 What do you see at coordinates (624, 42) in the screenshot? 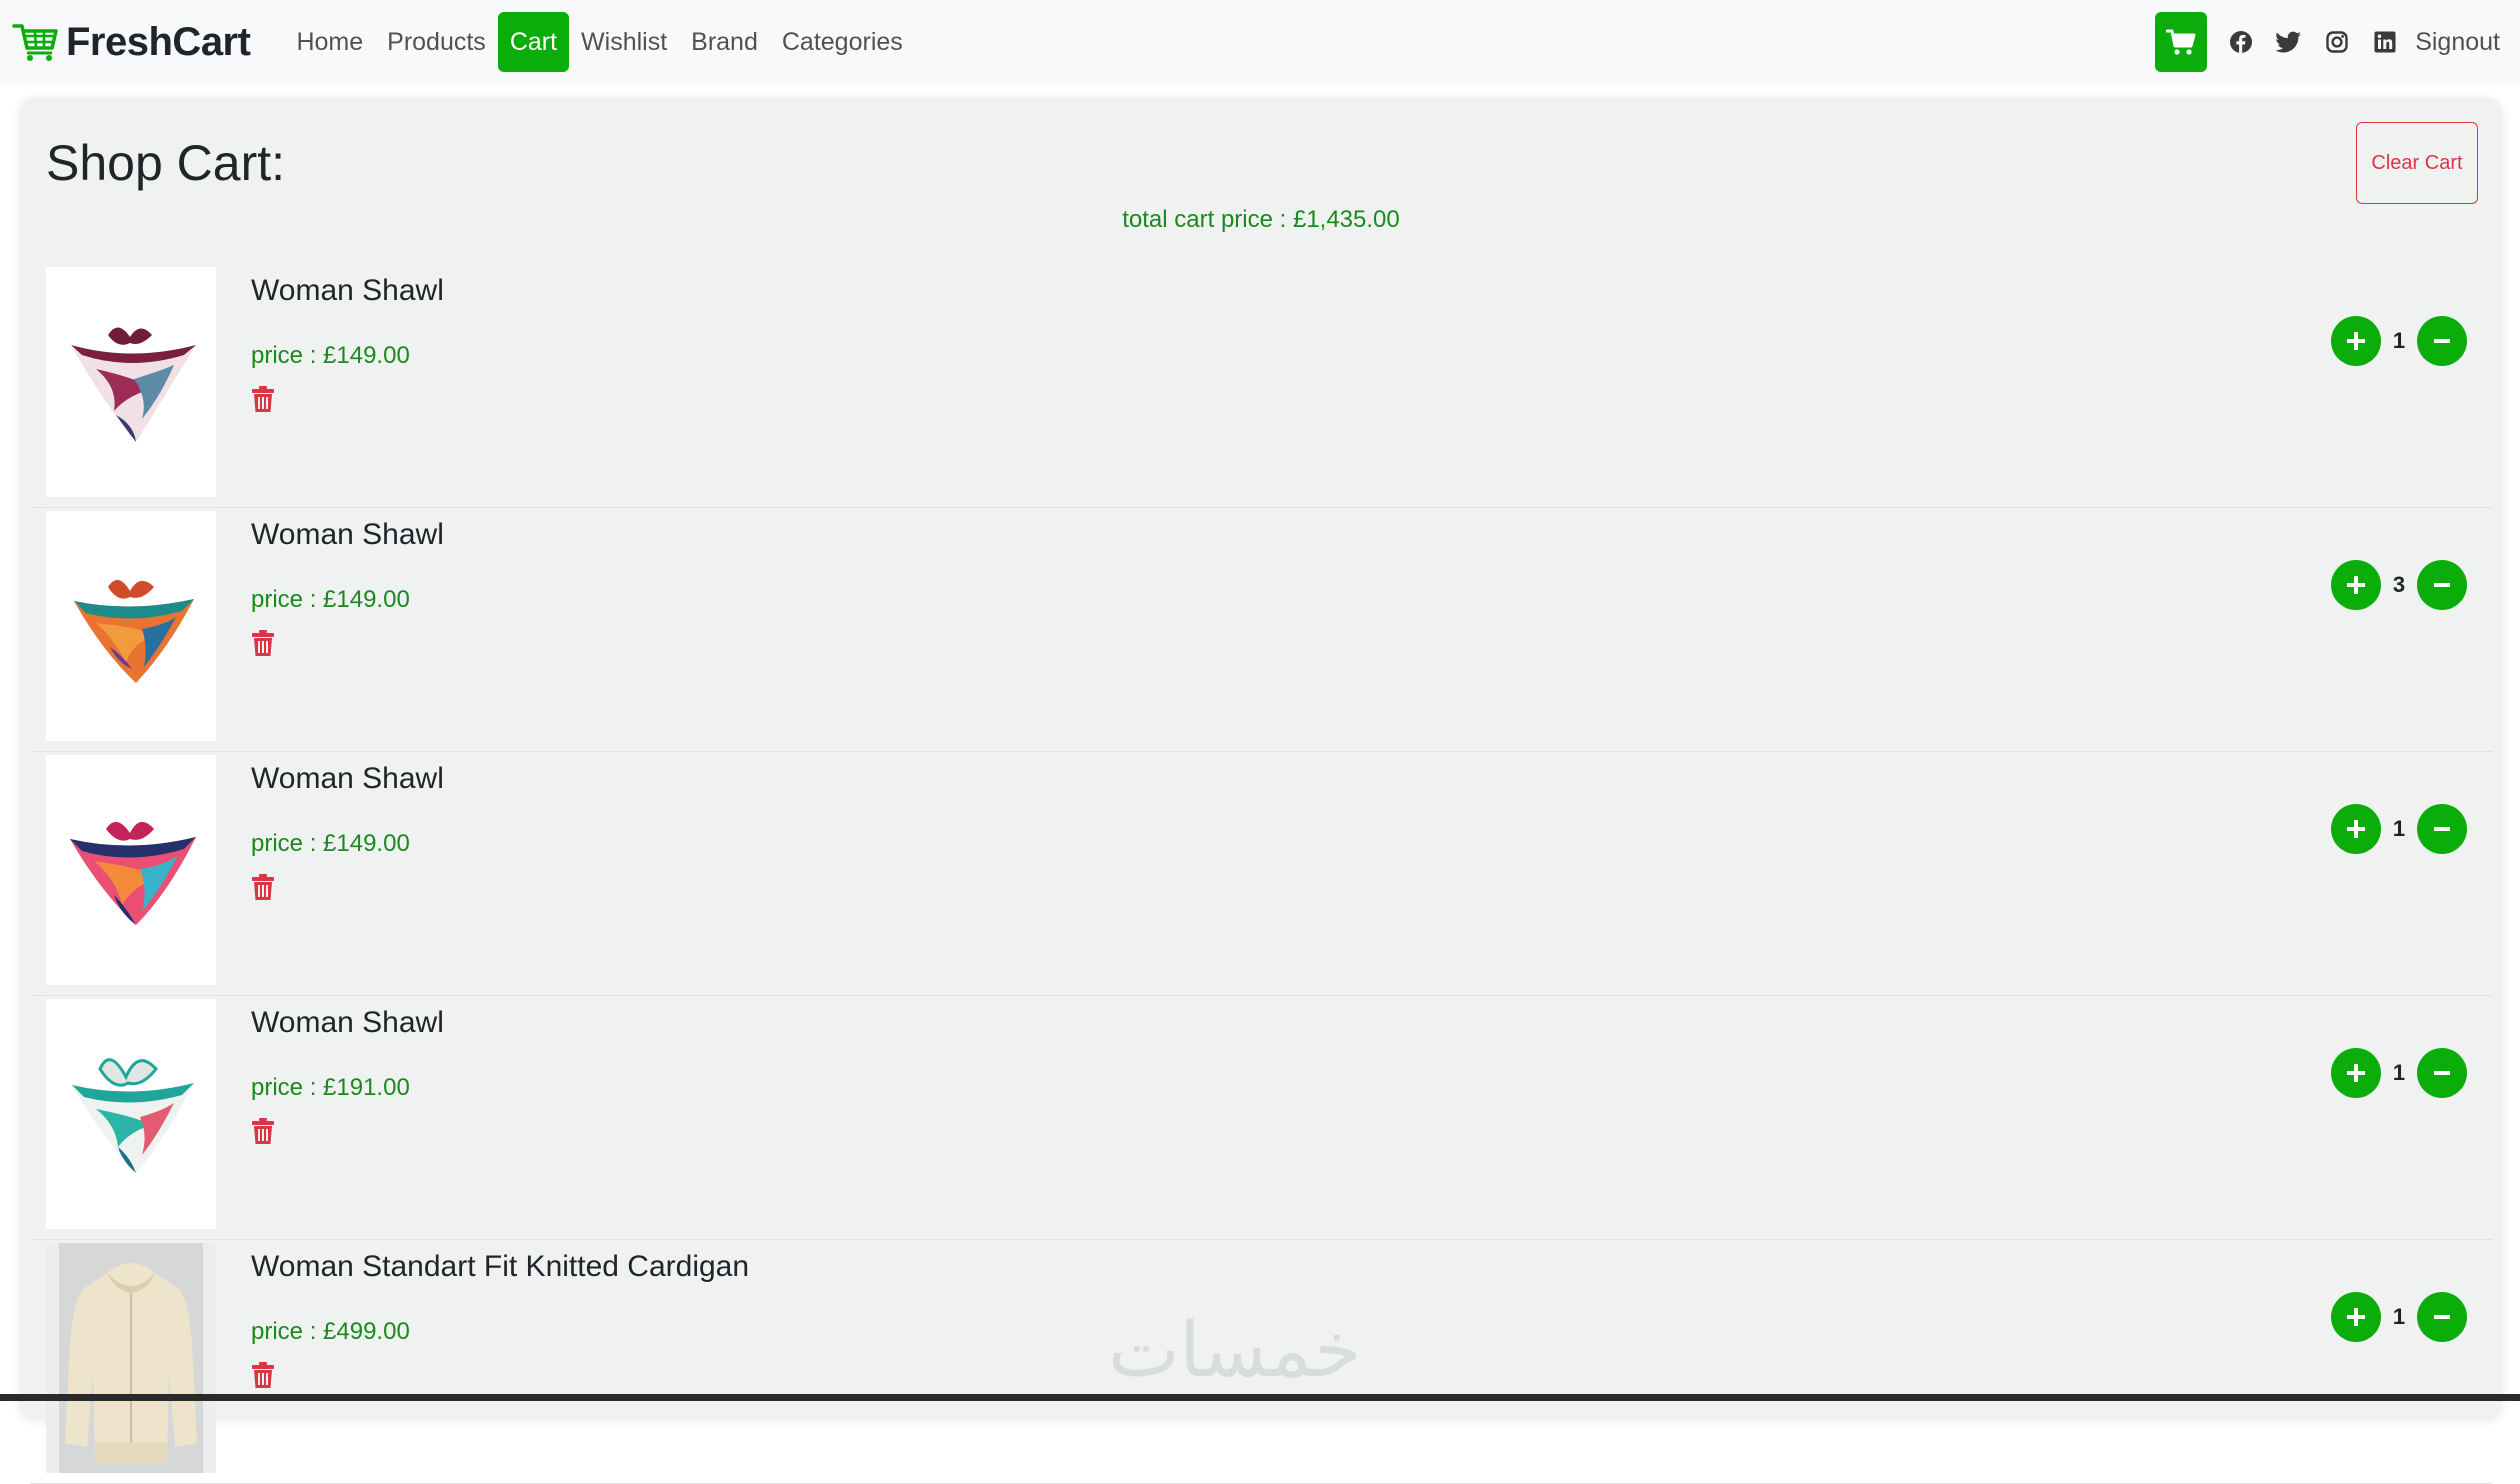
I see `nav-link-wishlist: Wishlist` at bounding box center [624, 42].